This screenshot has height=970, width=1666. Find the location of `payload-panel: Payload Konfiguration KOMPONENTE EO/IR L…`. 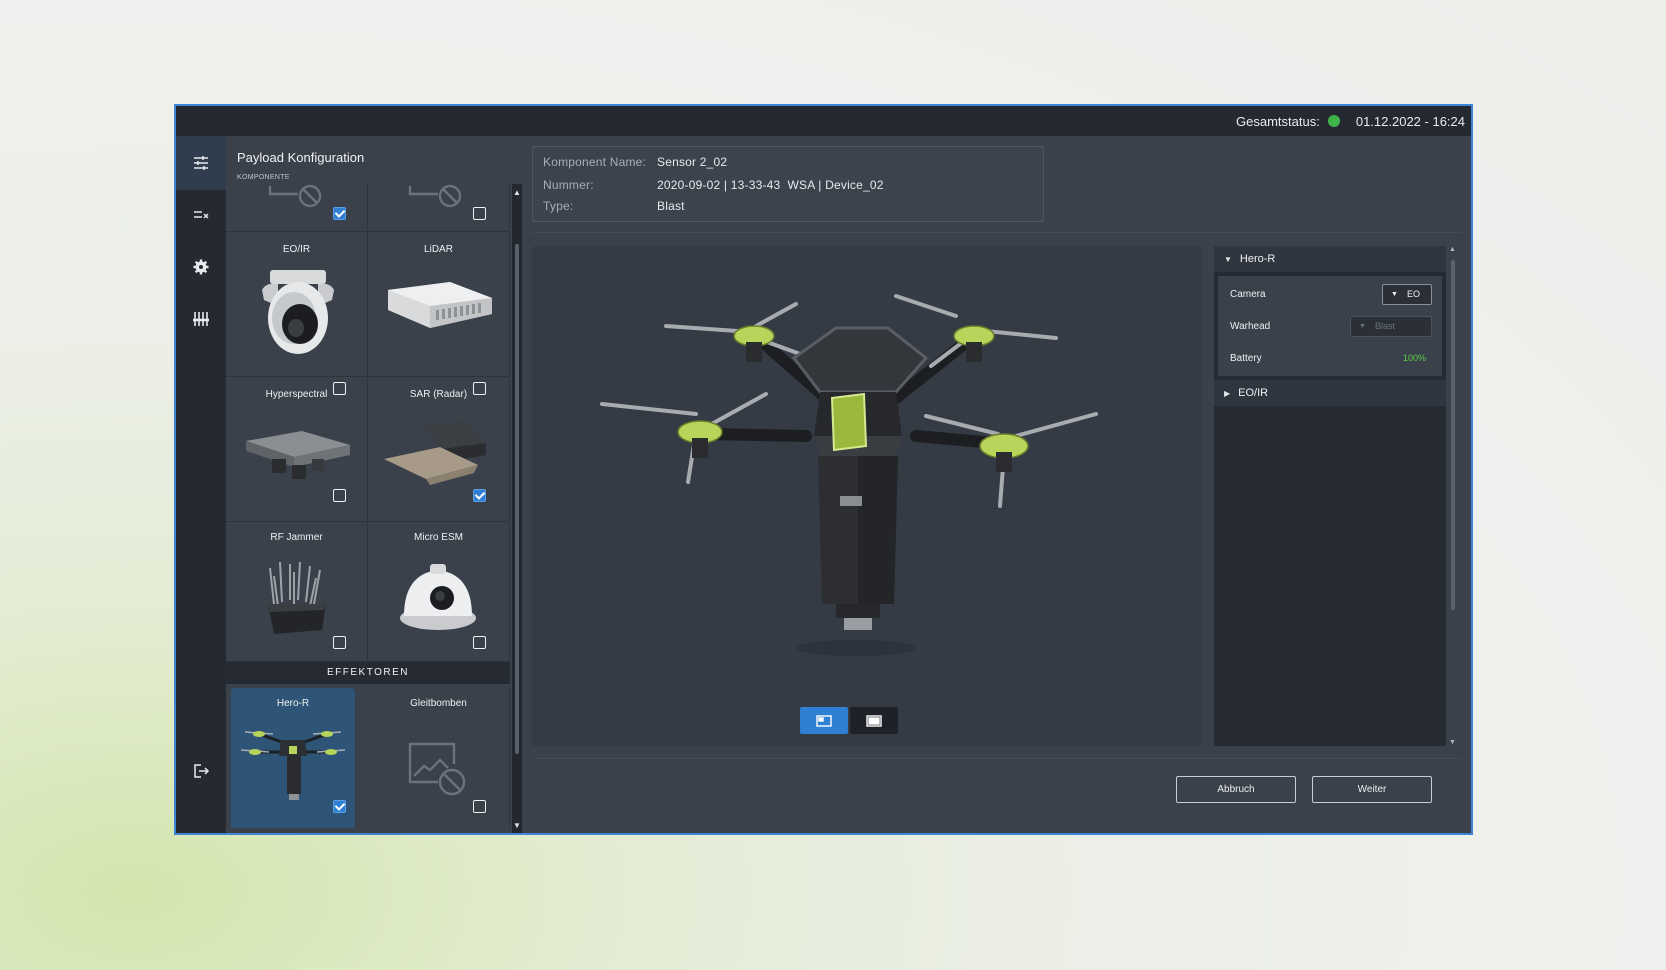

payload-panel: Payload Konfiguration KOMPONENTE EO/IR L… is located at coordinates (374, 484).